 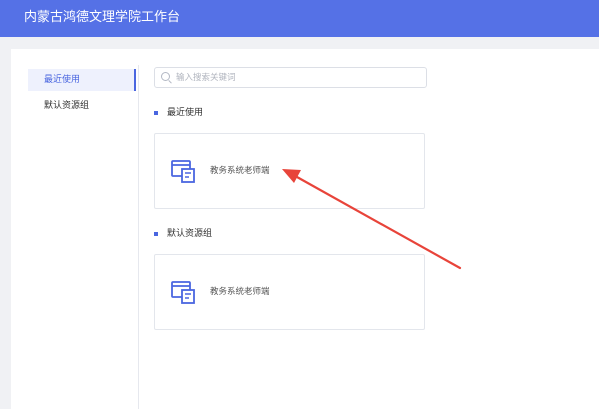 What do you see at coordinates (62, 80) in the screenshot?
I see `sidebar-item-label: 最近使用` at bounding box center [62, 80].